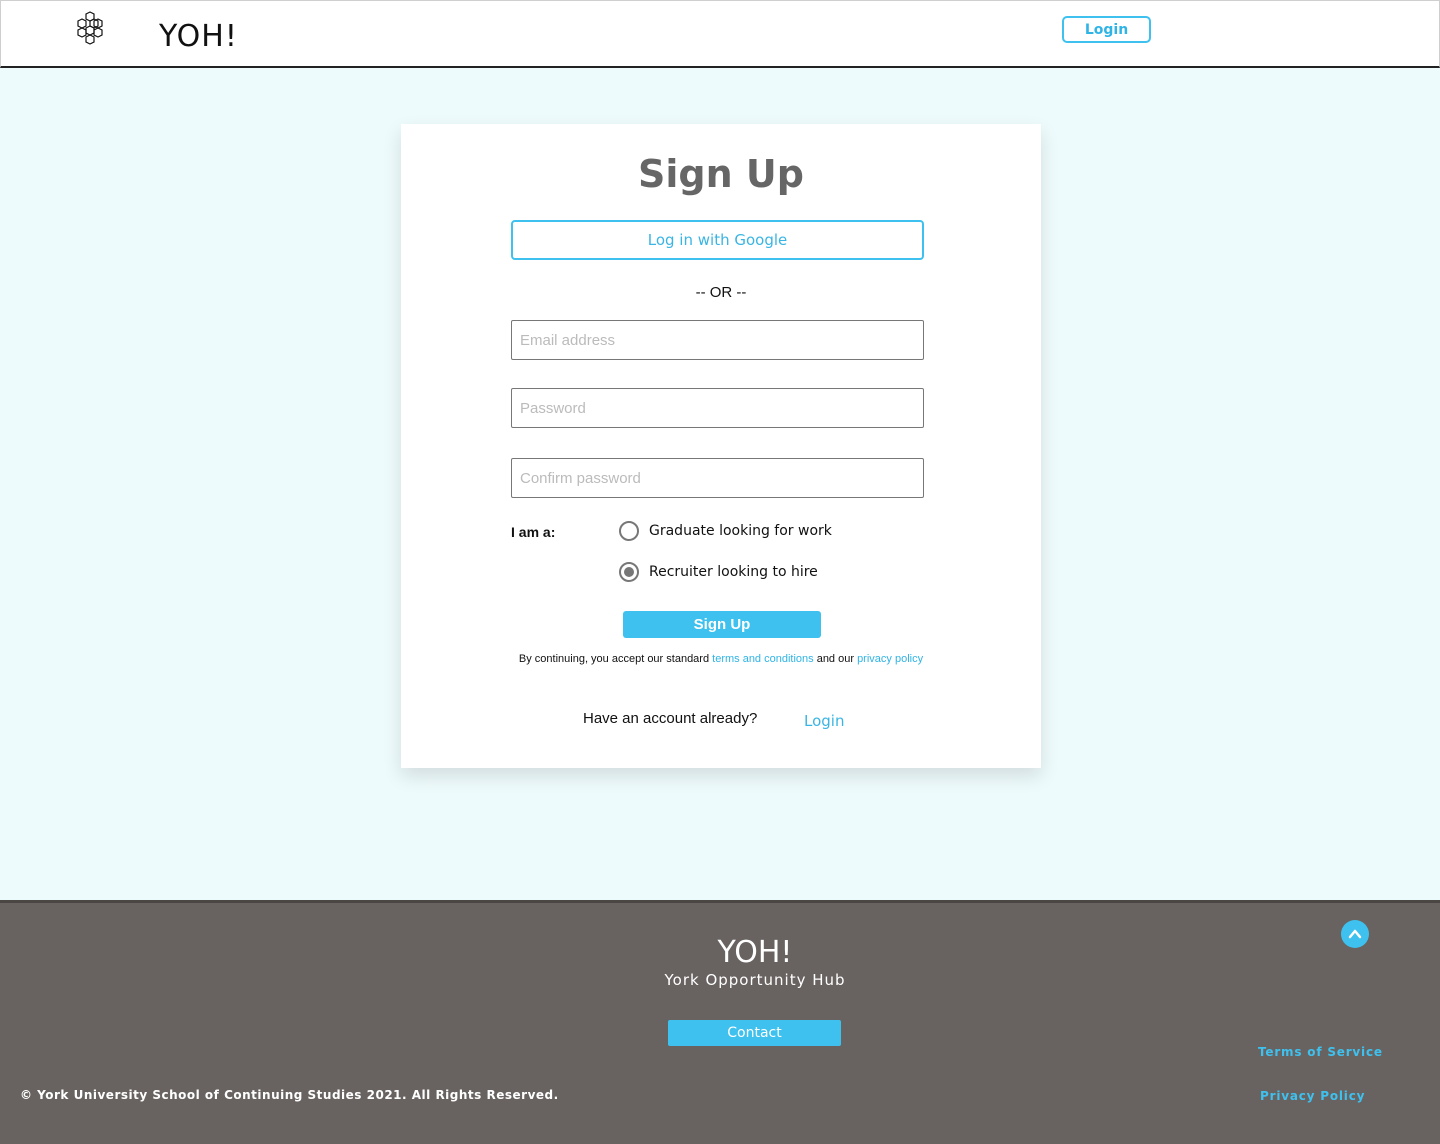 This screenshot has height=1144, width=1440. I want to click on terms-middle: and our, so click(835, 659).